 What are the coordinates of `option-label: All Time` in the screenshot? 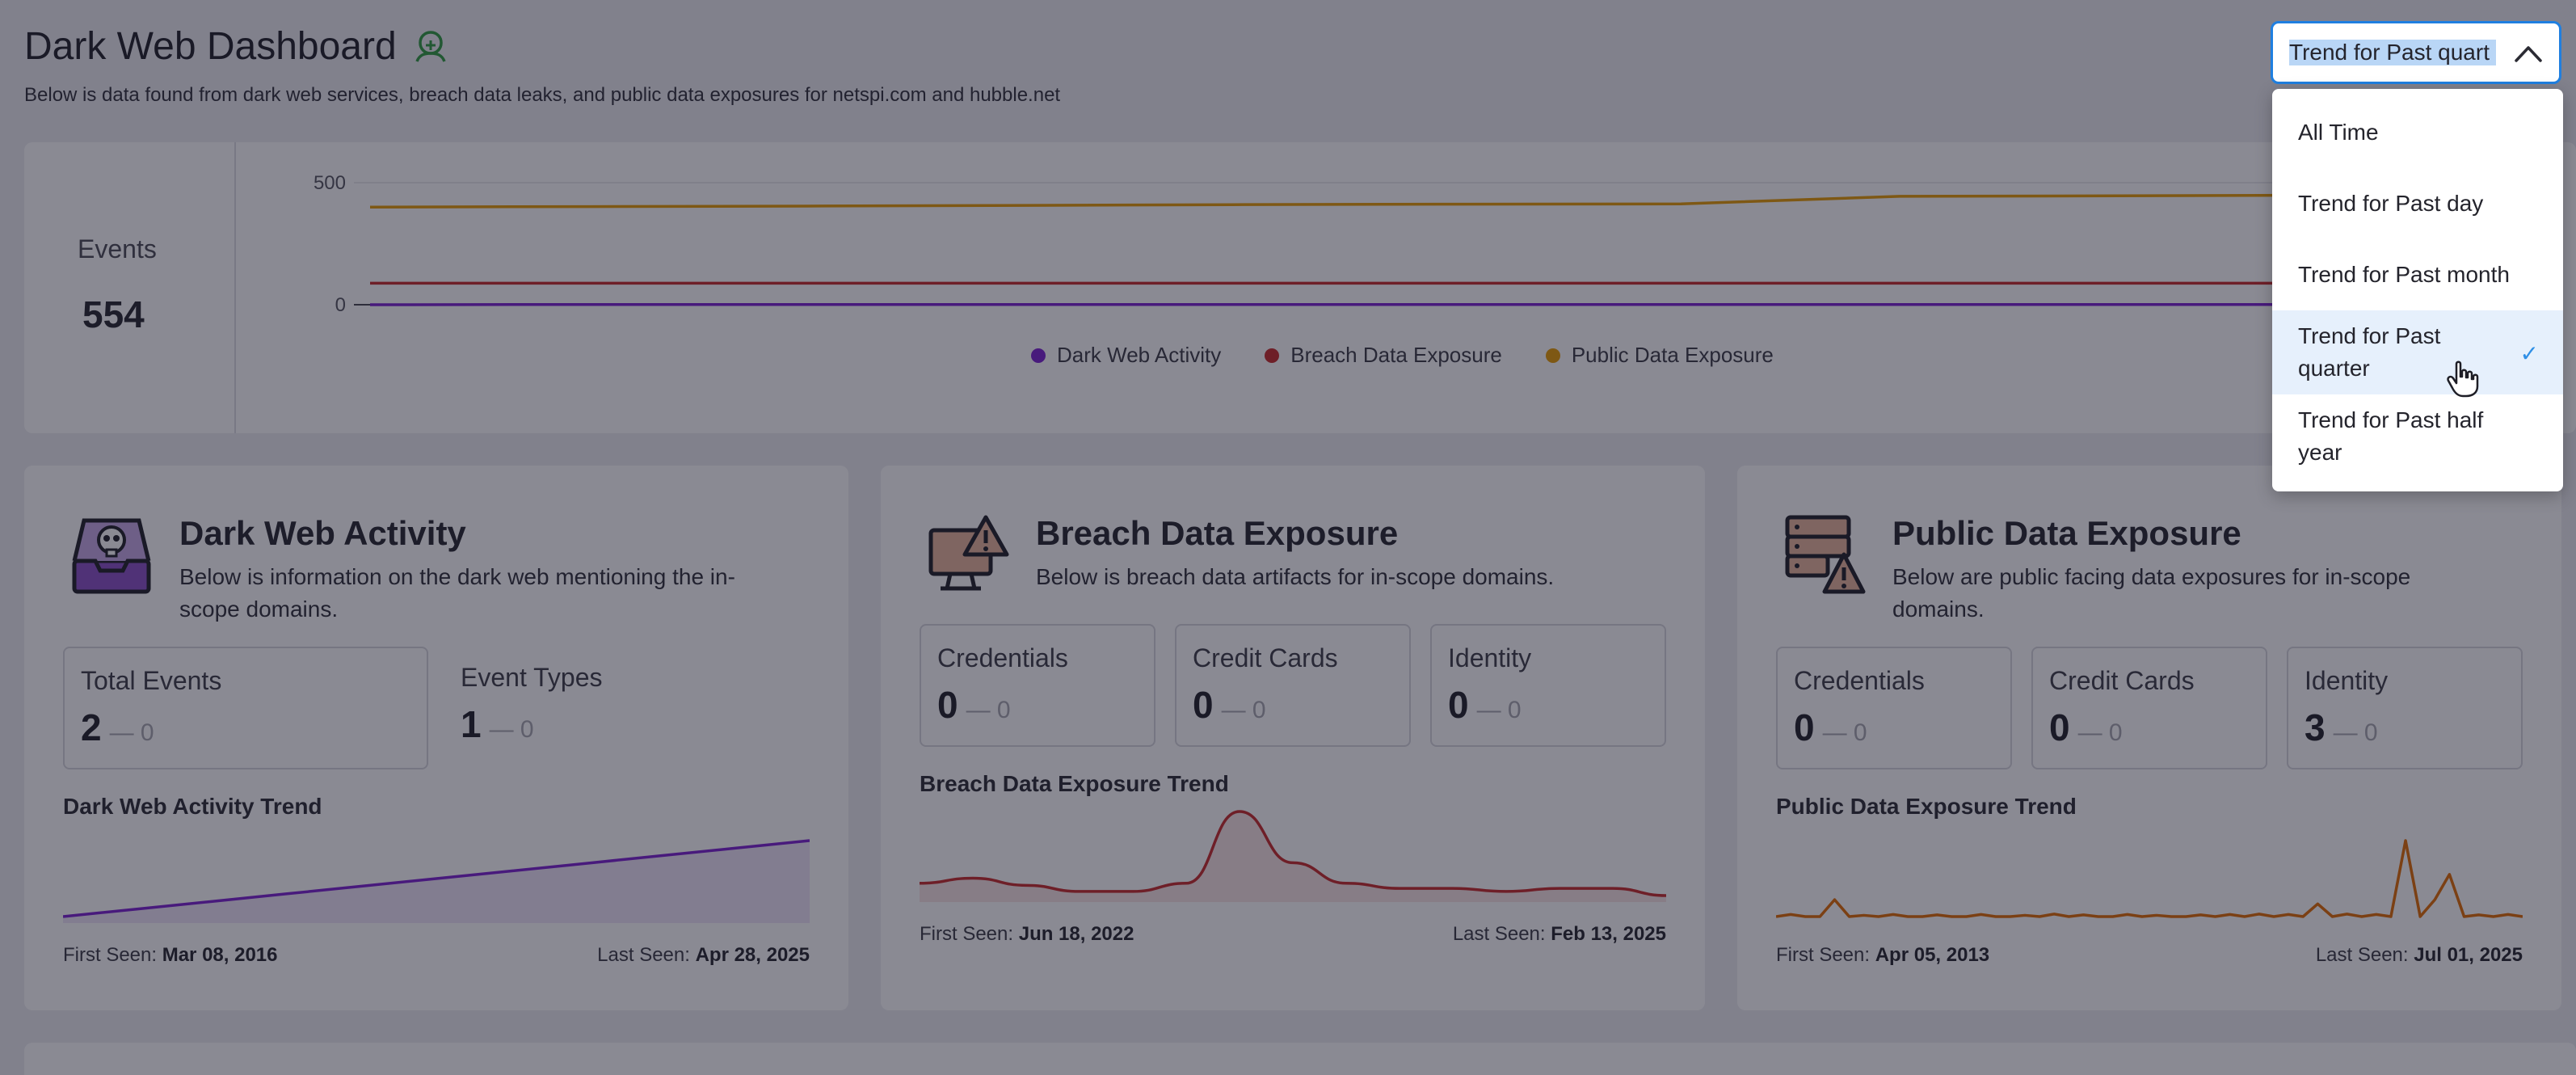 It's located at (2338, 133).